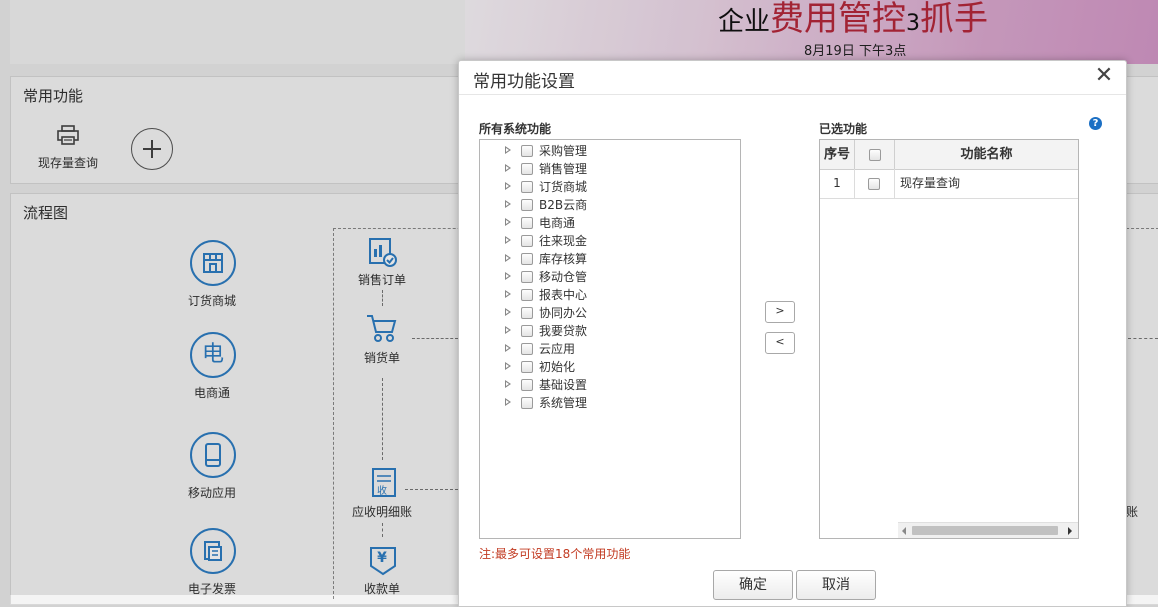 This screenshot has height=607, width=1158. I want to click on tree-item-label: 协同办公, so click(563, 313).